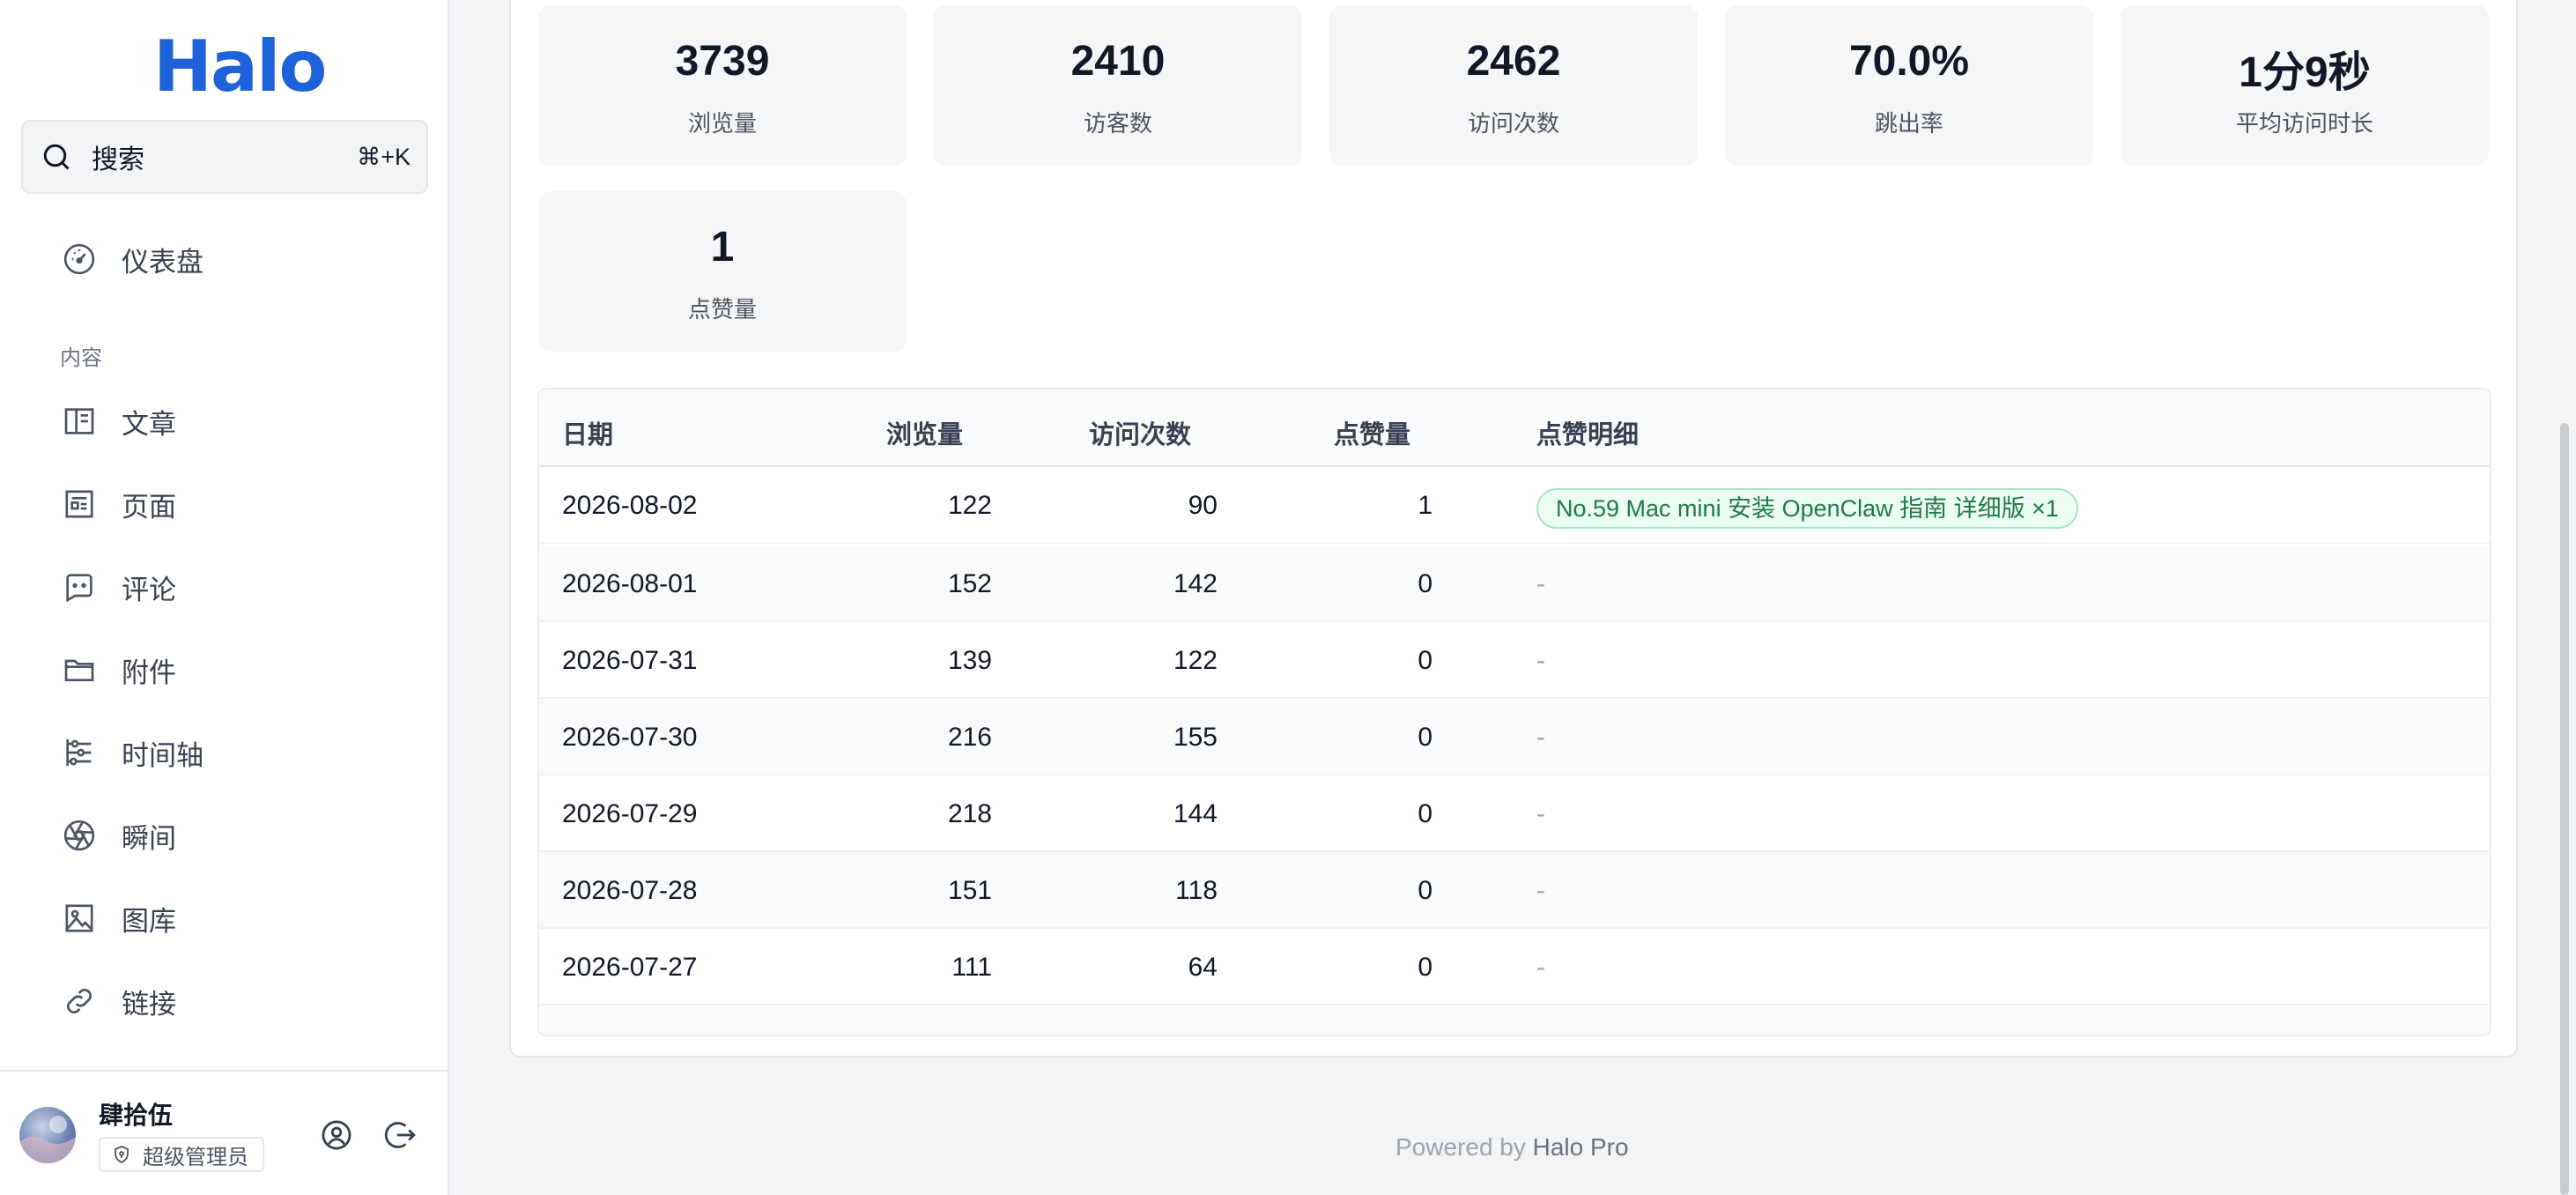 This screenshot has width=2576, height=1195. Describe the element at coordinates (1118, 61) in the screenshot. I see `stat-value: 2410` at that location.